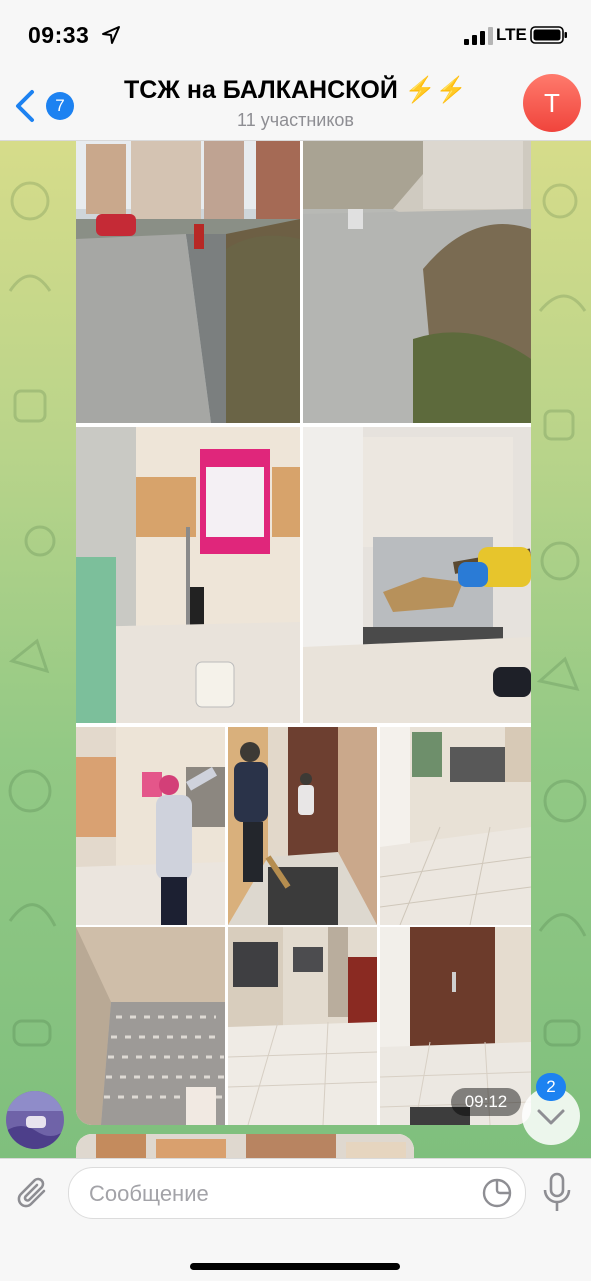  Describe the element at coordinates (302, 826) in the screenshot. I see `photo-residents-corridor` at that location.